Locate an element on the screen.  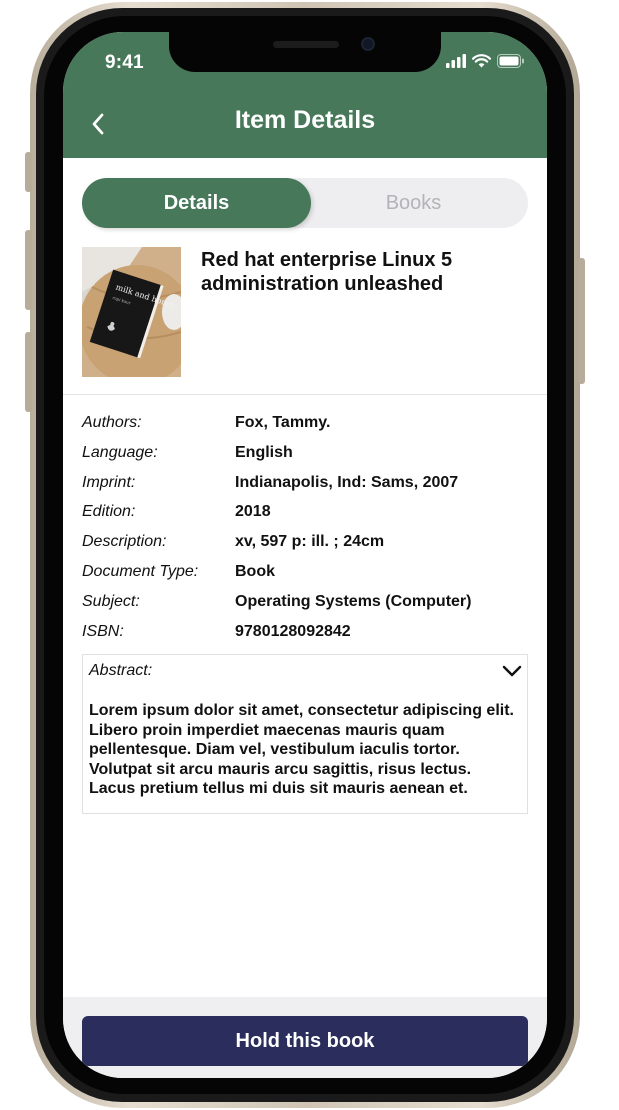
volume-down-button is located at coordinates (28, 372).